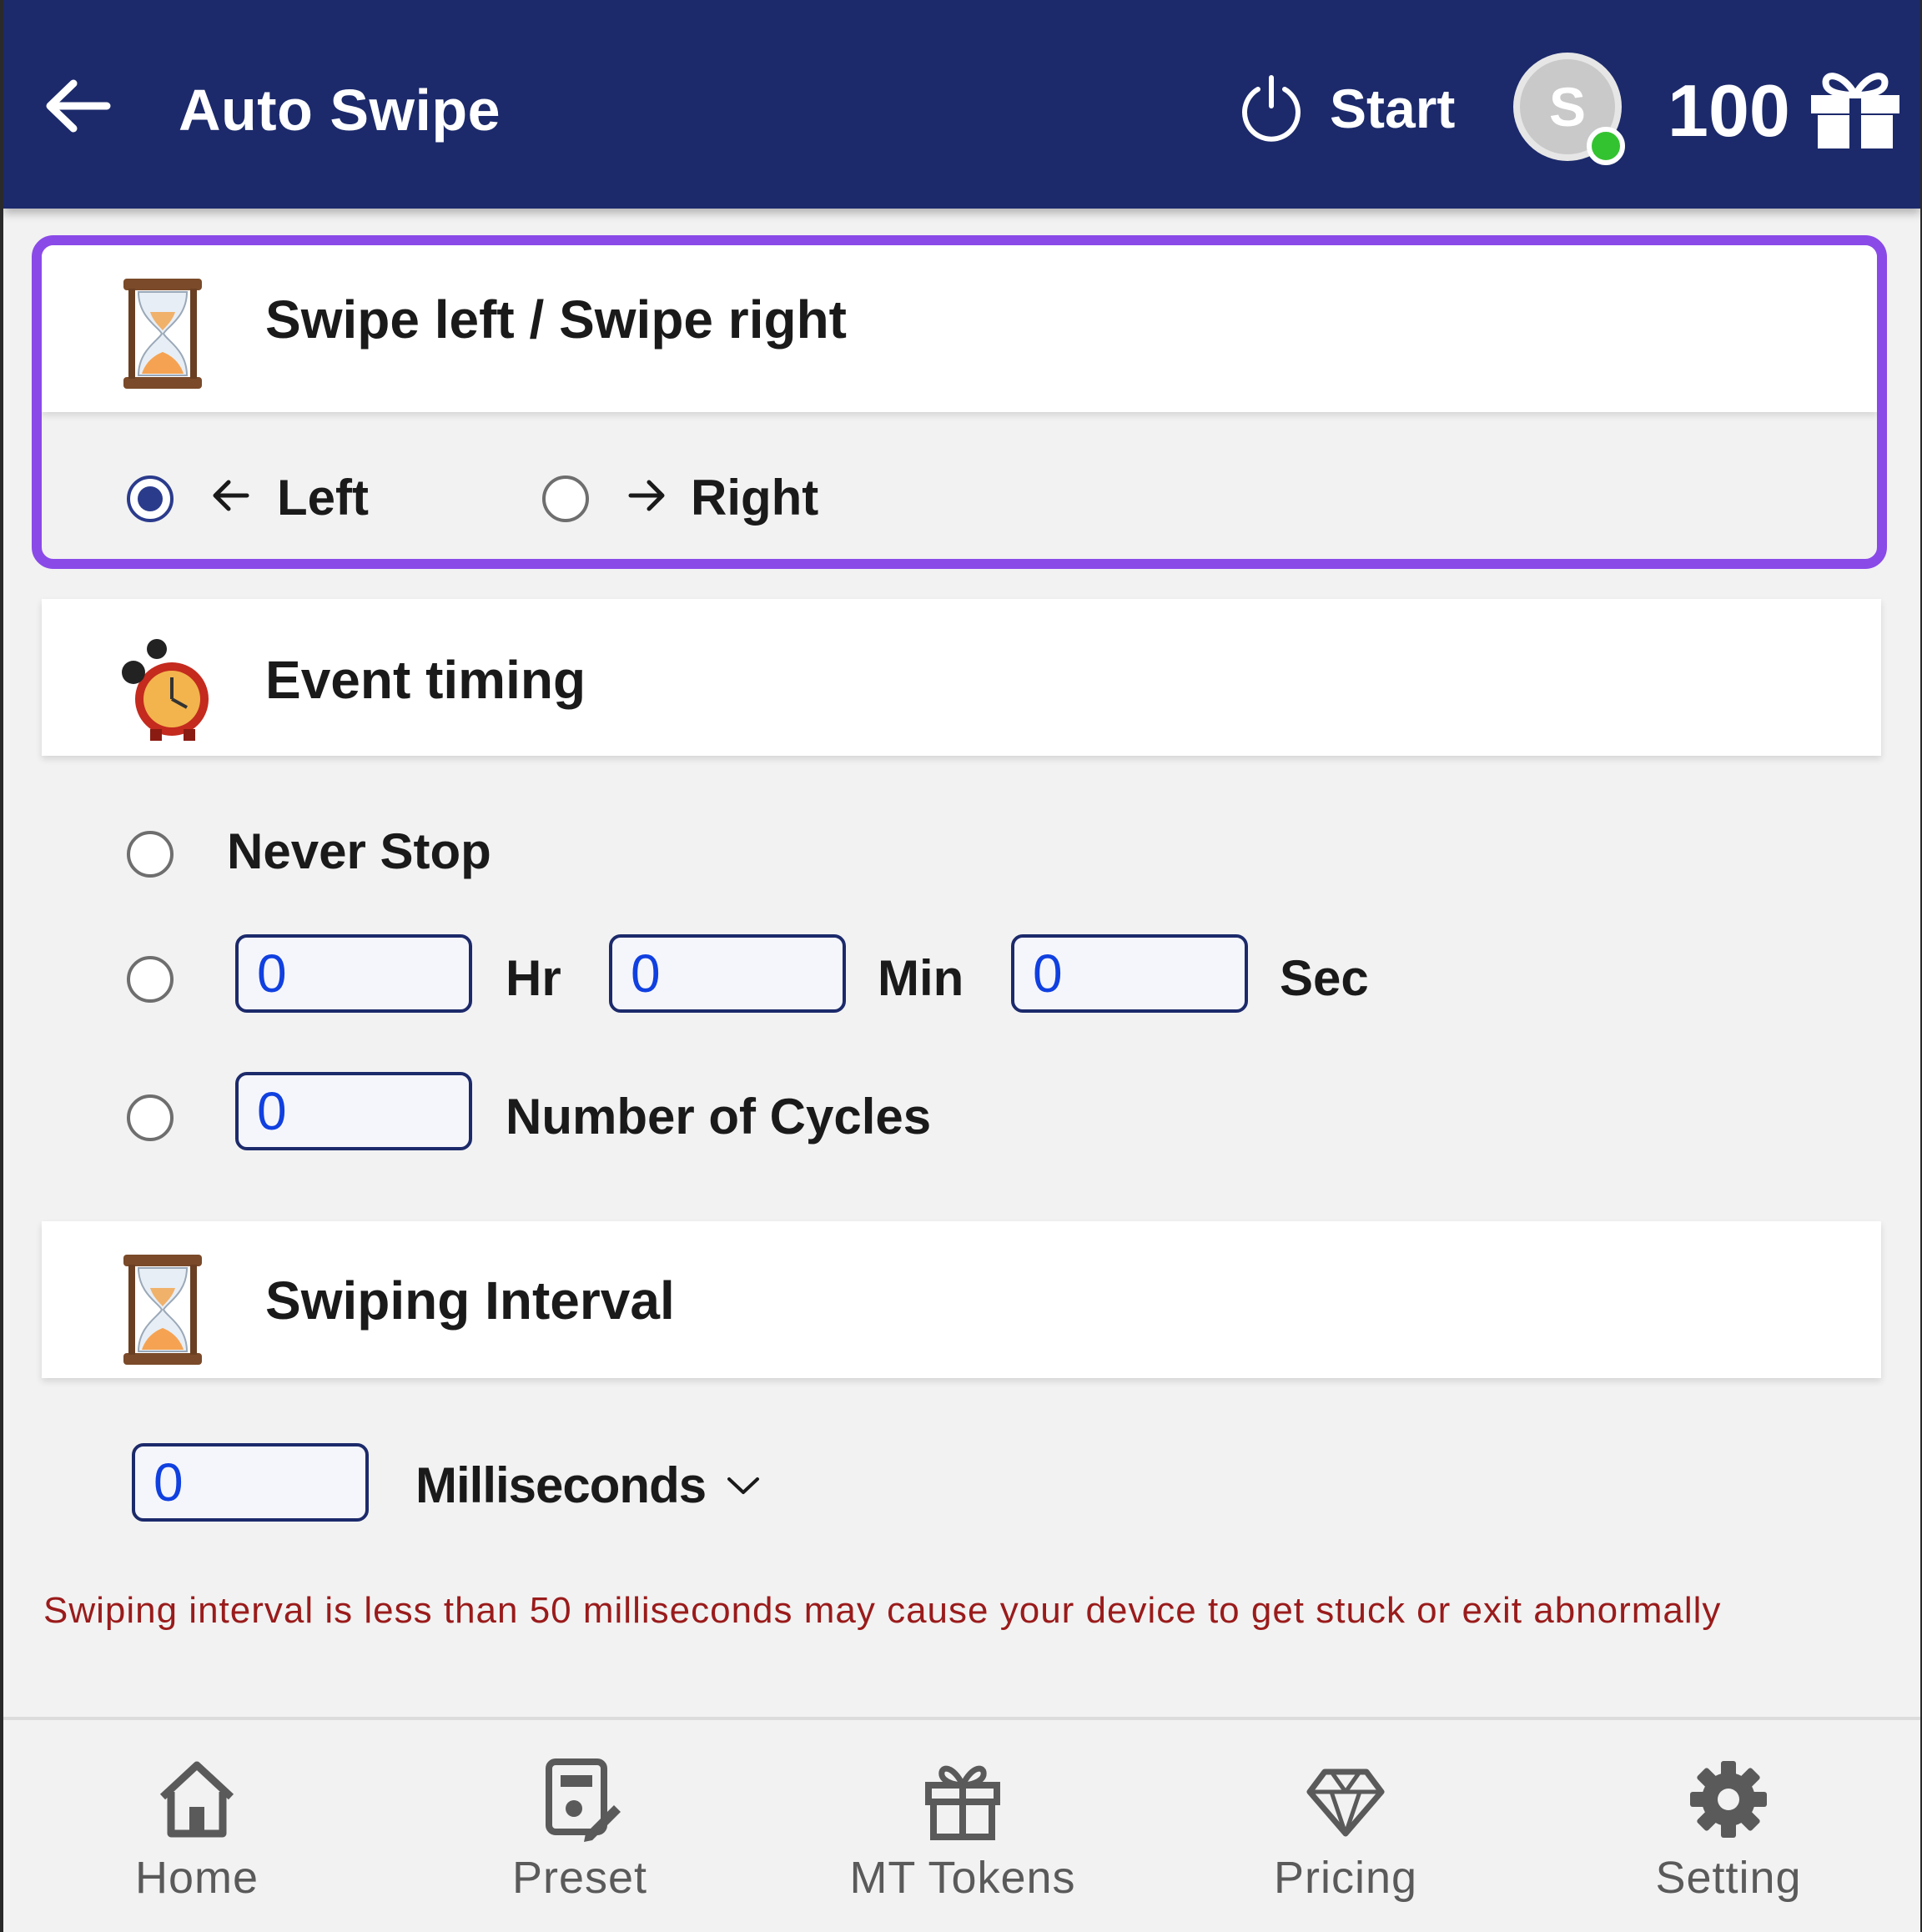  I want to click on nav-setting-label: Setting, so click(1728, 1878).